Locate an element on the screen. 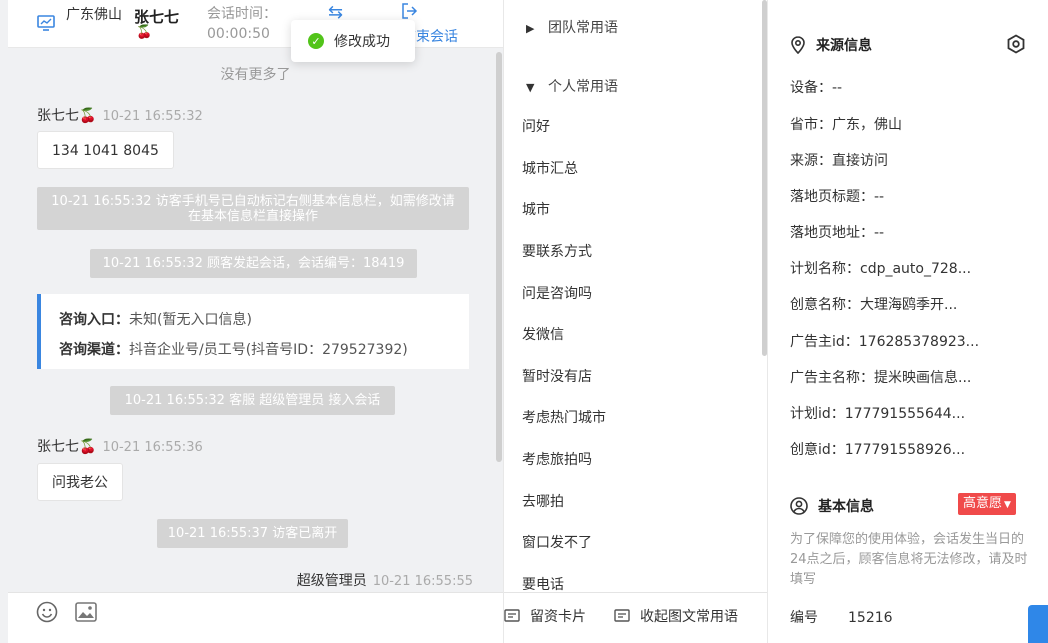 The height and width of the screenshot is (643, 1048). message-bubble: 问我老公 is located at coordinates (80, 482).